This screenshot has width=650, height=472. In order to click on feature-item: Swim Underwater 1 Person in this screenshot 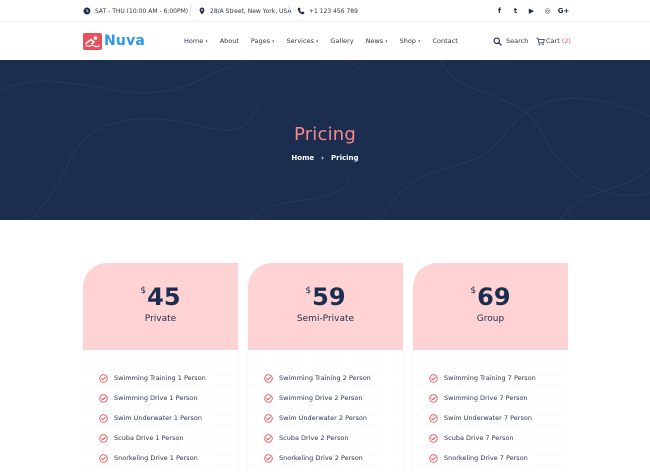, I will do `click(150, 418)`.